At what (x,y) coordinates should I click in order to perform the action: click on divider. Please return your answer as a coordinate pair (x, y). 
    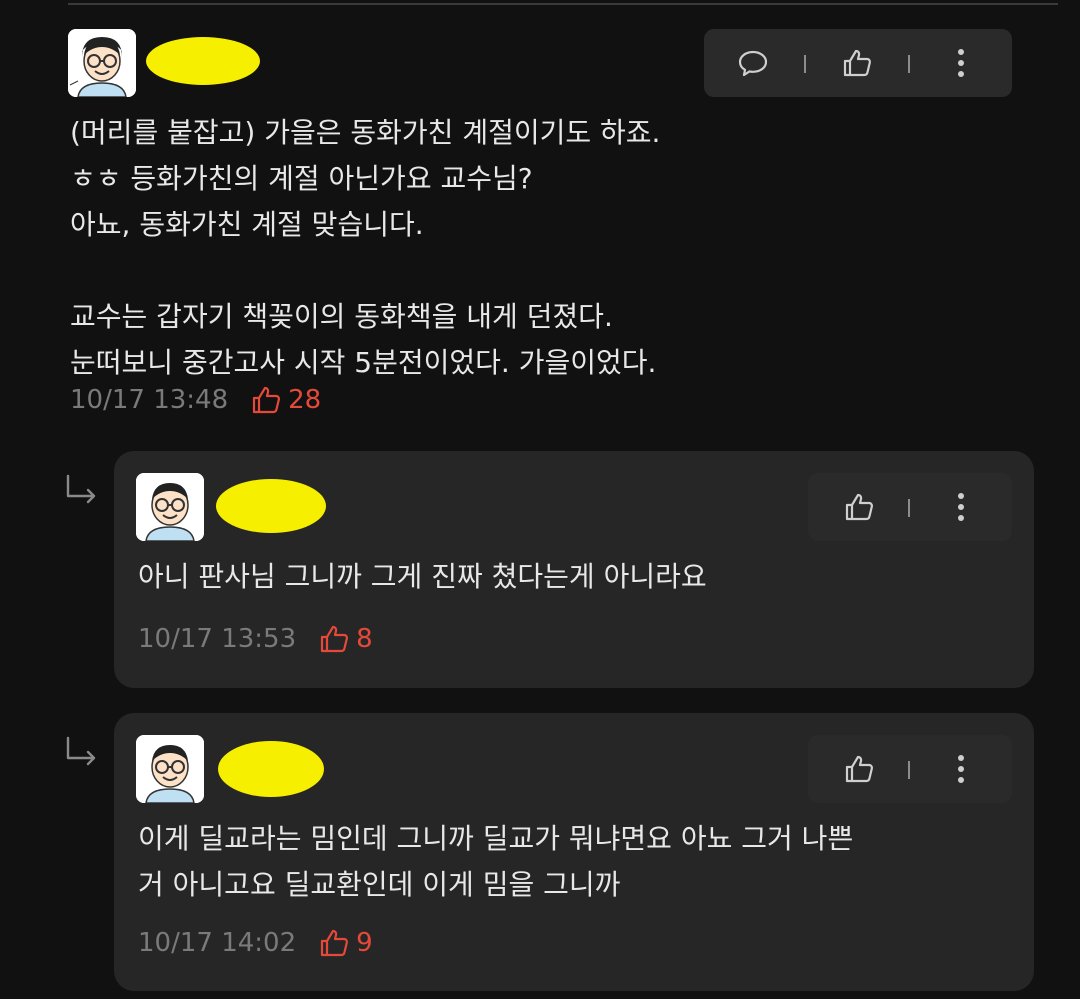
    Looking at the image, I should click on (563, 4).